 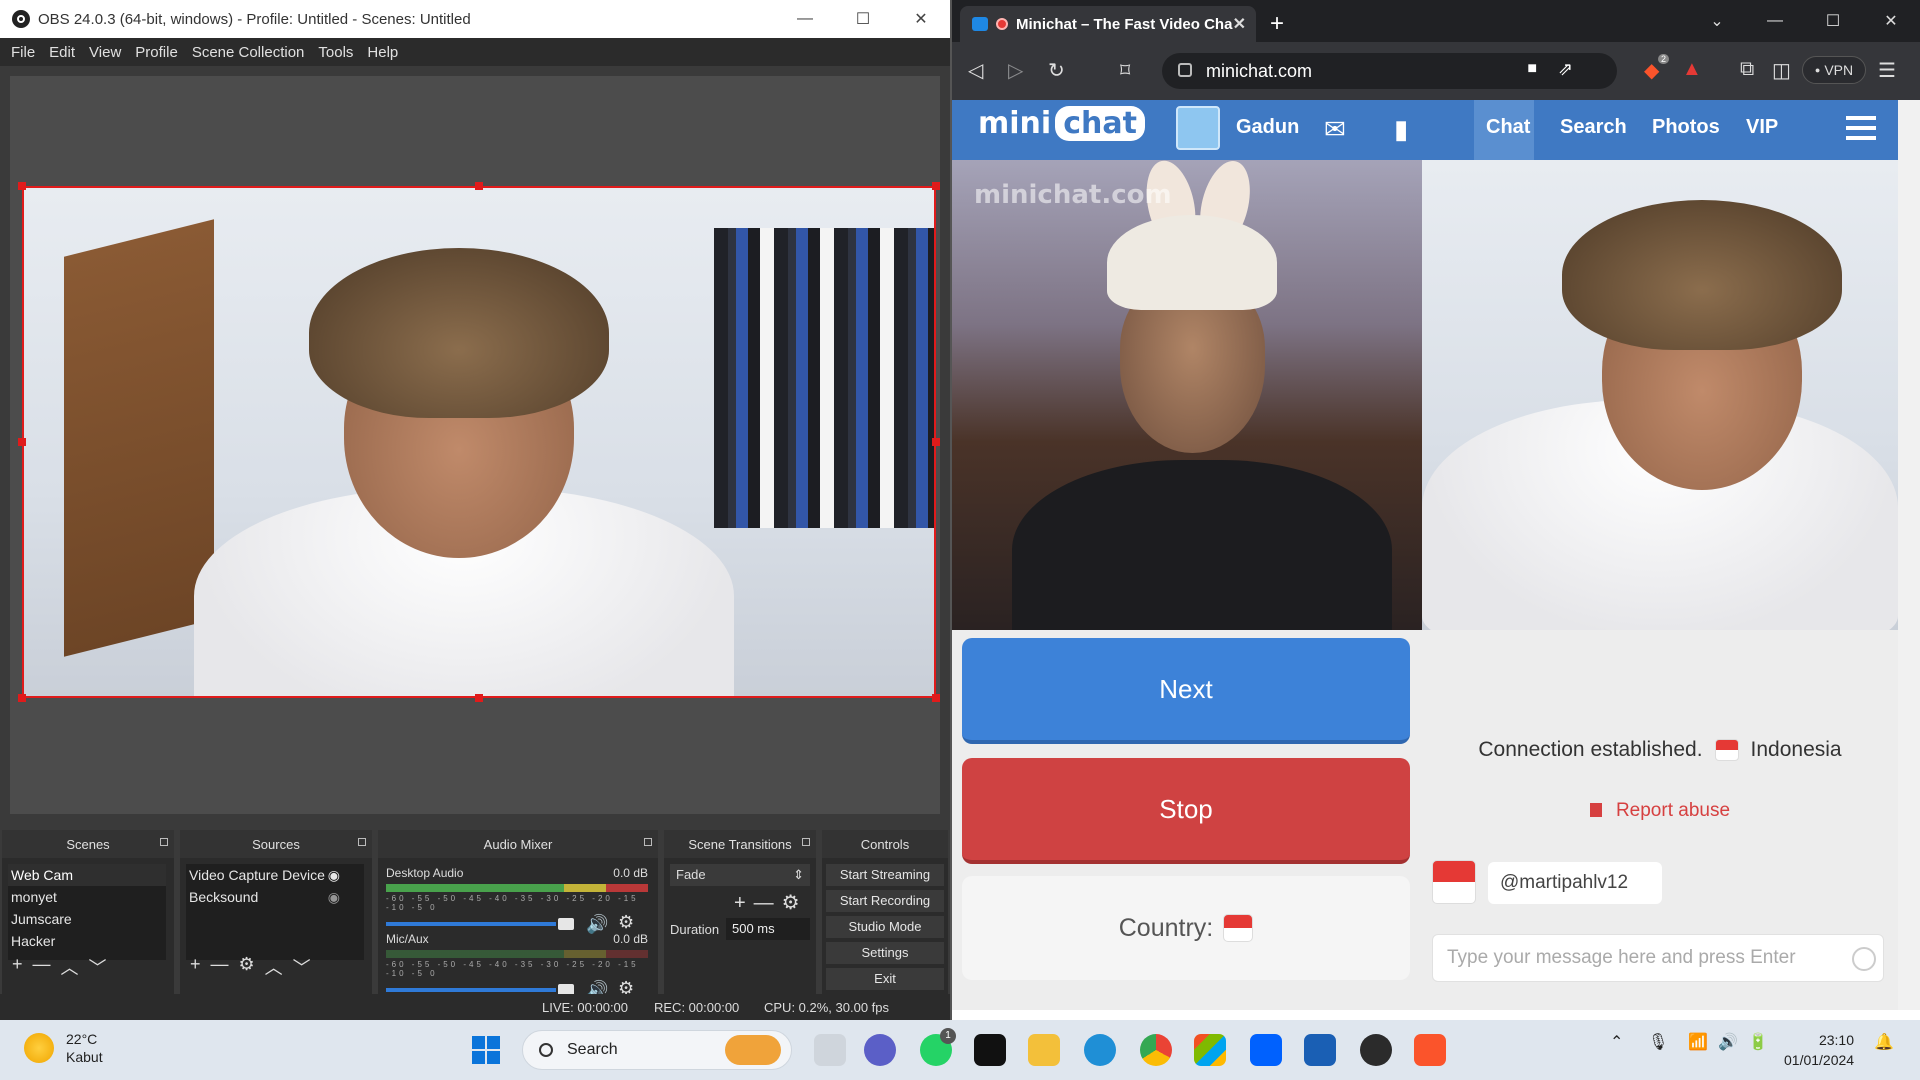 I want to click on task-view-icon, so click(x=830, y=1050).